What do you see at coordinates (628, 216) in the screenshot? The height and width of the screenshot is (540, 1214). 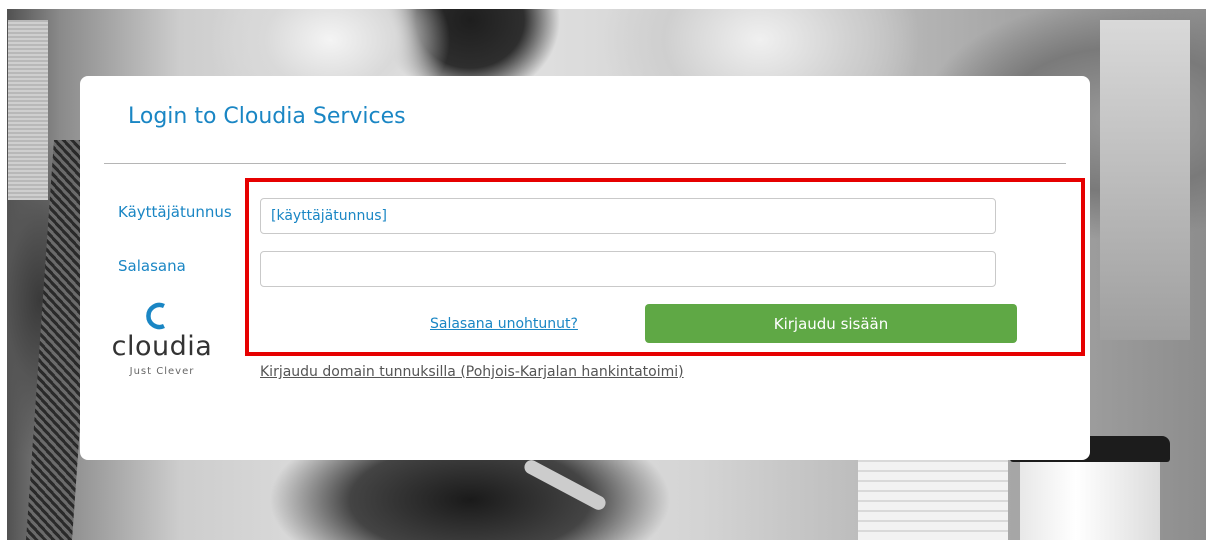 I see `username-field` at bounding box center [628, 216].